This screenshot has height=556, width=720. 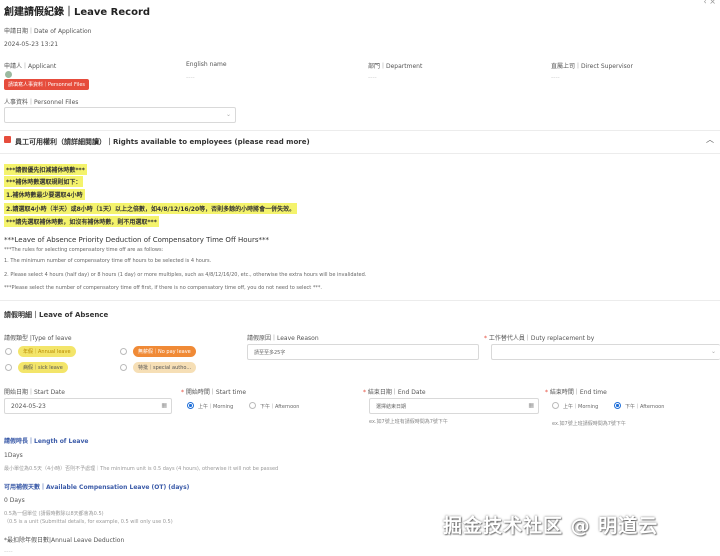 What do you see at coordinates (617, 405) in the screenshot?
I see `end-afternoon-radio` at bounding box center [617, 405].